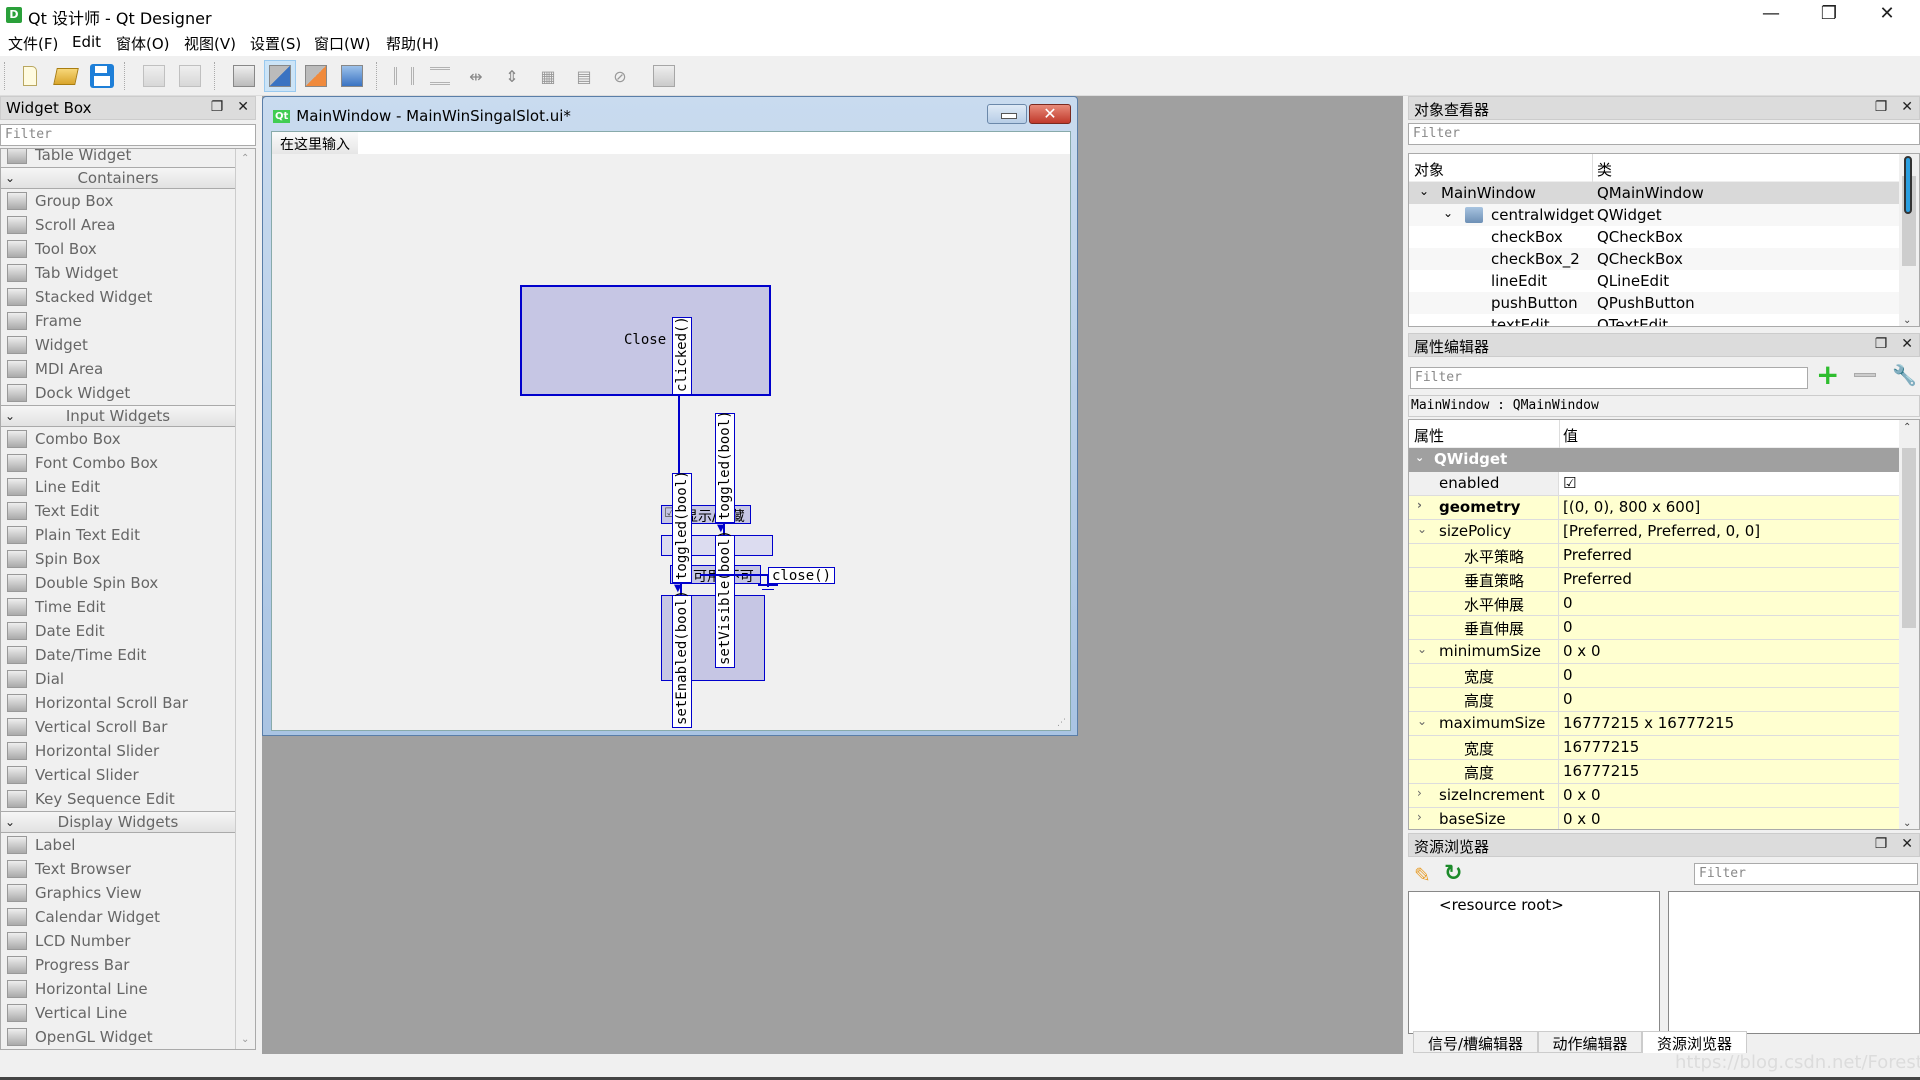 This screenshot has width=1920, height=1080. What do you see at coordinates (1648, 723) in the screenshot?
I see `property-value: 16777215 x 16777215` at bounding box center [1648, 723].